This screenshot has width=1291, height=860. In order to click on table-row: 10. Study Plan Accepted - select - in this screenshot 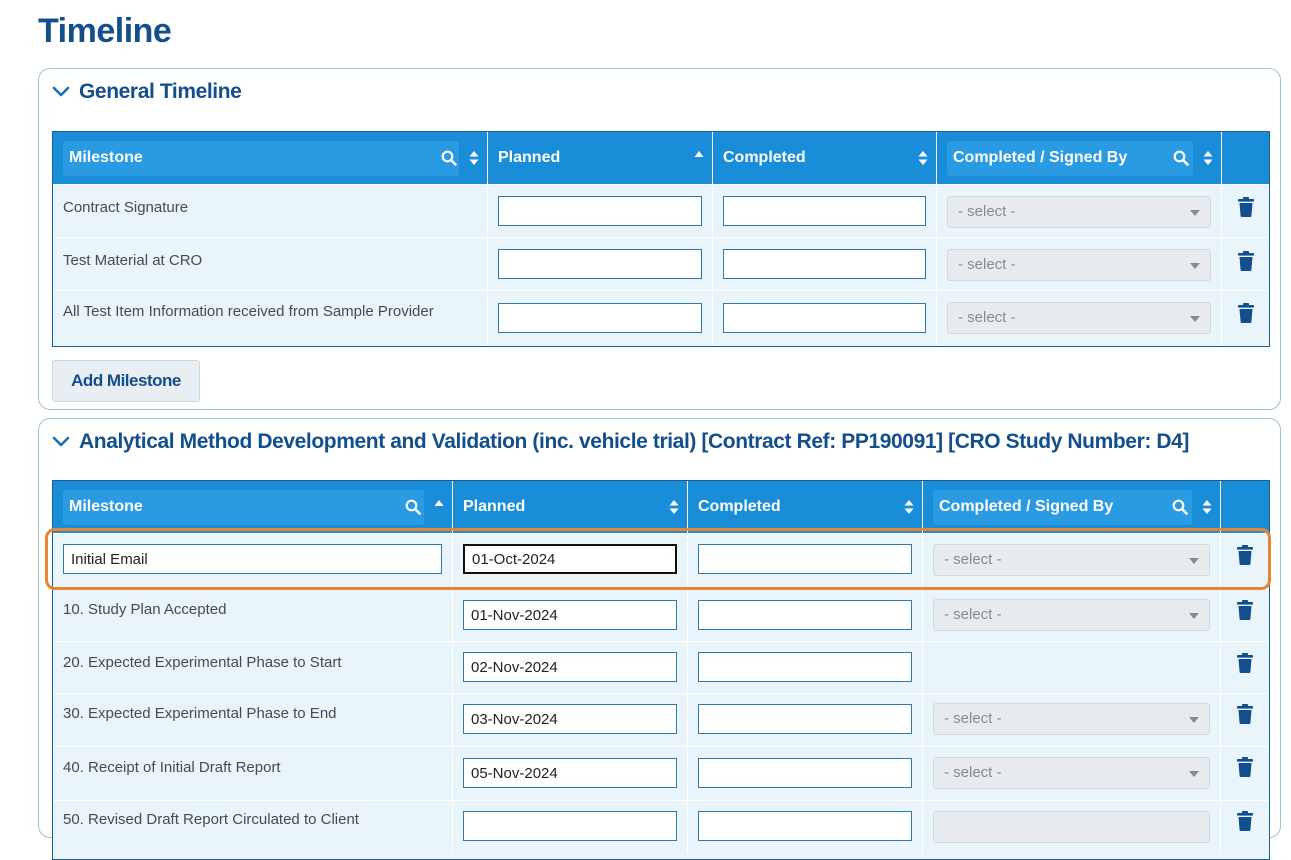, I will do `click(661, 614)`.